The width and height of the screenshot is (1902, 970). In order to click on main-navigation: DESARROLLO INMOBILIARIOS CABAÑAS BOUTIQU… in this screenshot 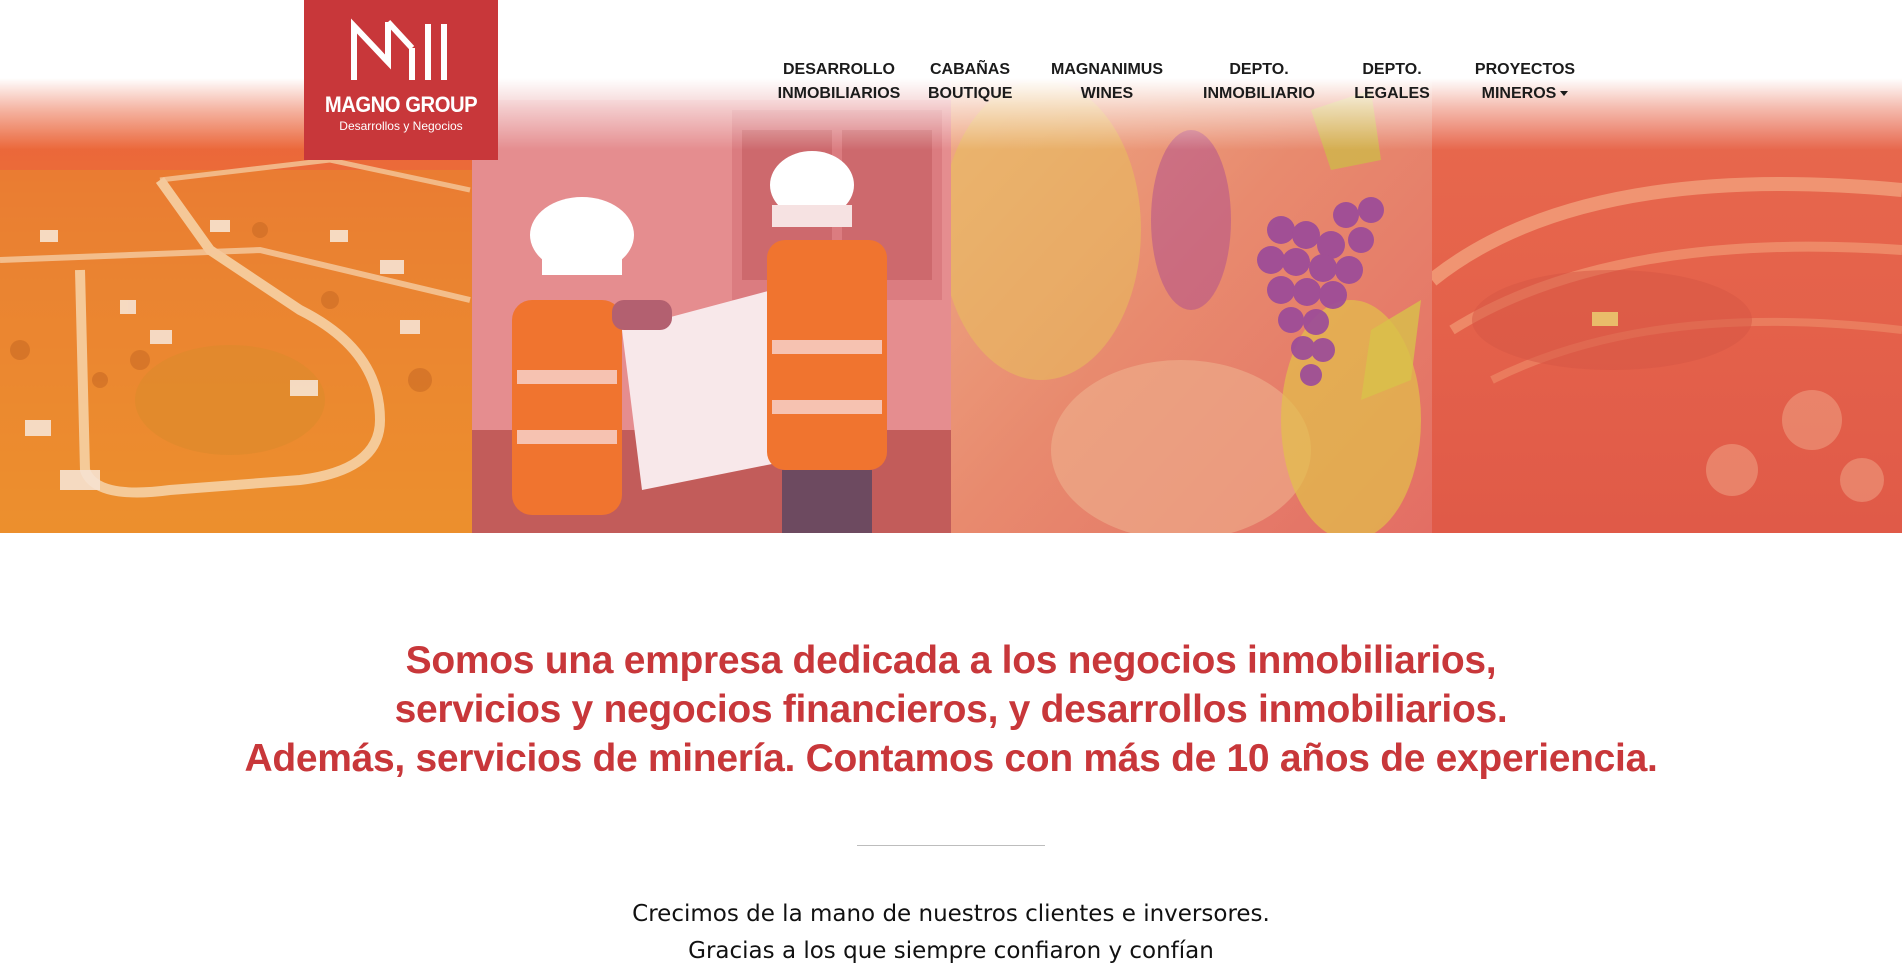, I will do `click(951, 83)`.